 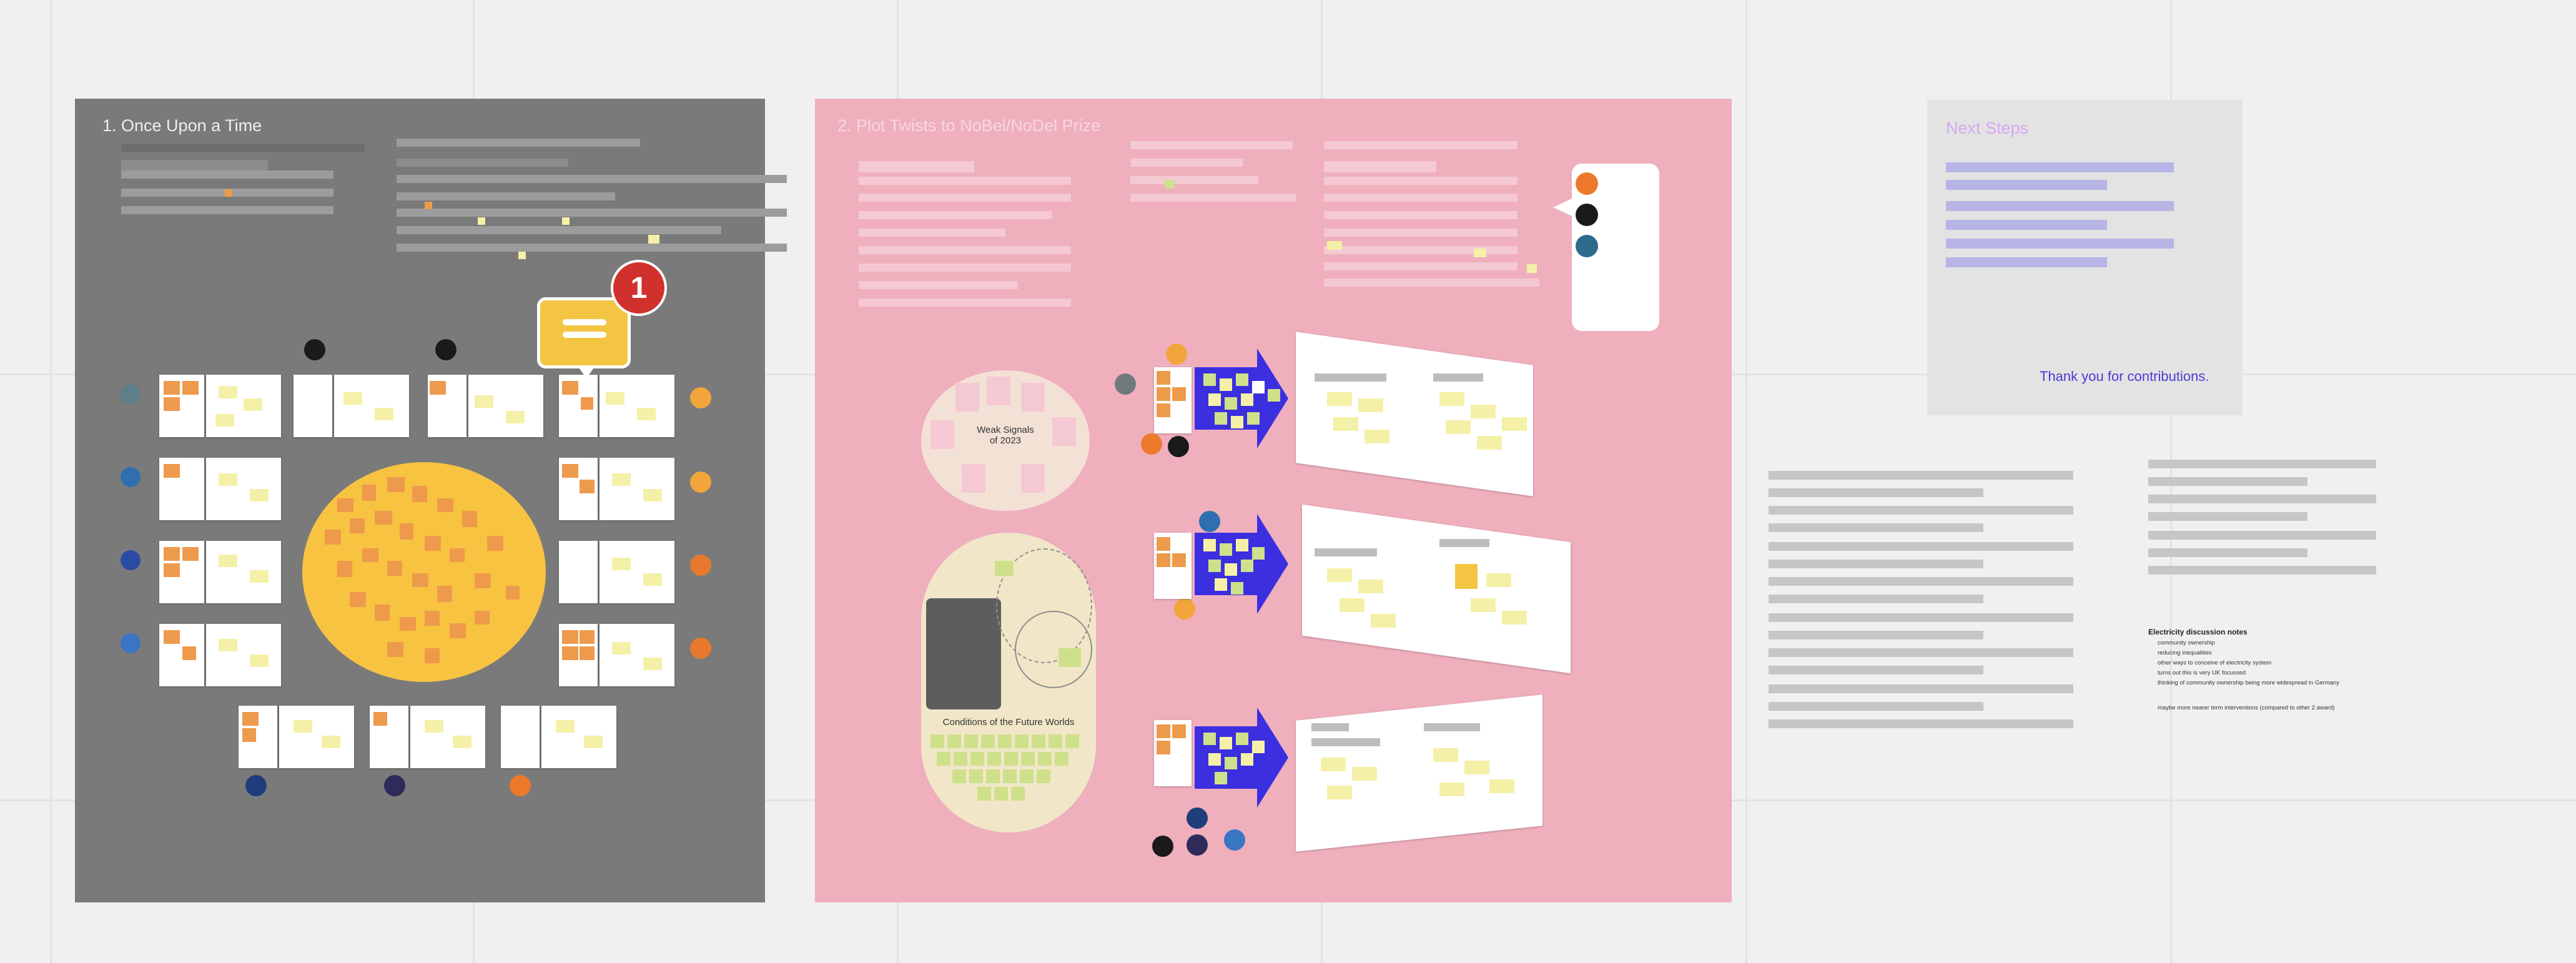 What do you see at coordinates (584, 332) in the screenshot?
I see `comment-bubble` at bounding box center [584, 332].